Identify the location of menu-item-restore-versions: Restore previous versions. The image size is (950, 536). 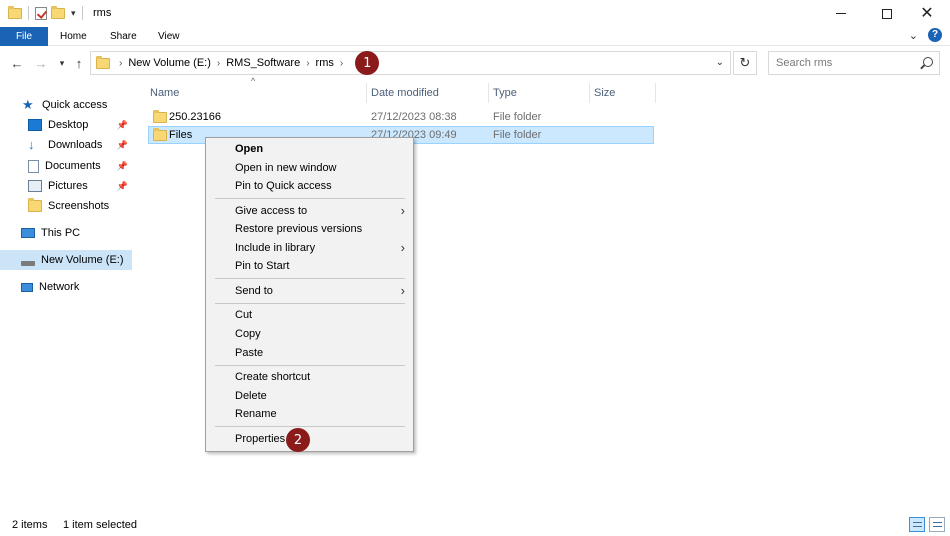
(309, 229).